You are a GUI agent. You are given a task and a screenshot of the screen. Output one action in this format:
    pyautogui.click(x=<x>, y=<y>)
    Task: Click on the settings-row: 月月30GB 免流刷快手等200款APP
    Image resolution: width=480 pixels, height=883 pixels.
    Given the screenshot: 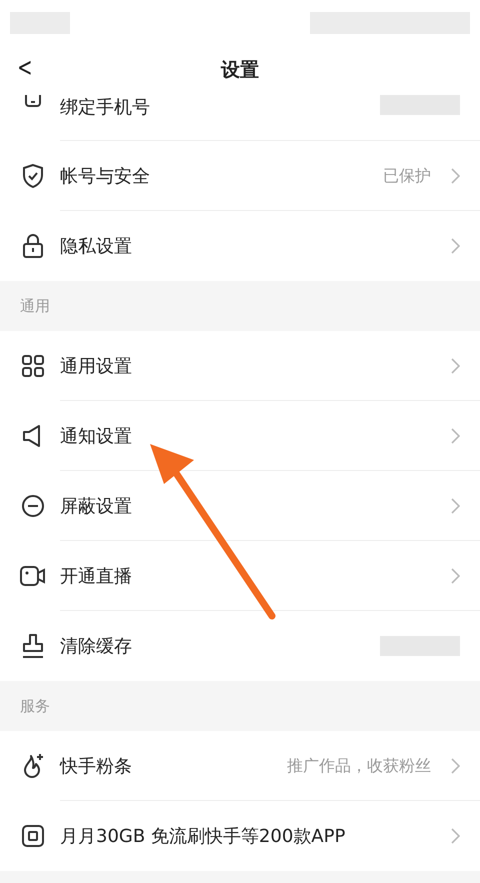 What is the action you would take?
    pyautogui.click(x=240, y=836)
    